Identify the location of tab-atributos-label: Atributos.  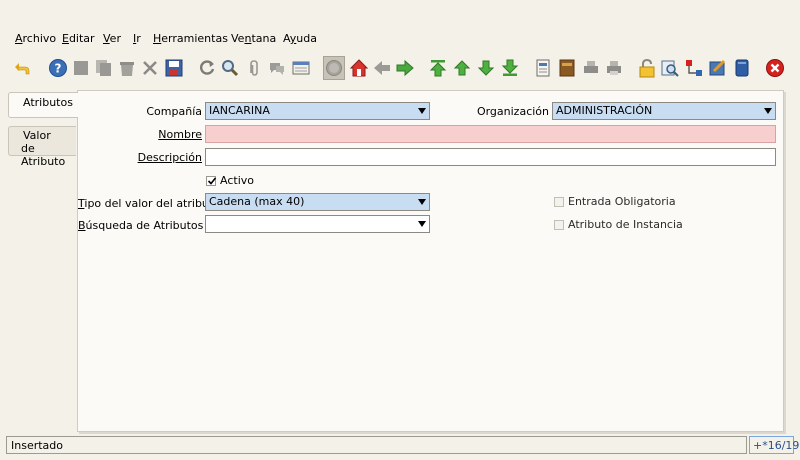
(48, 102).